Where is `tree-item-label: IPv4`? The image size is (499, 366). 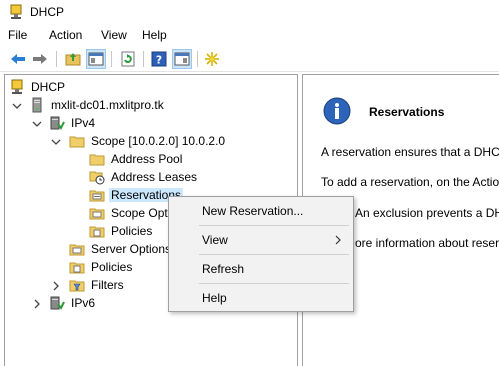 tree-item-label: IPv4 is located at coordinates (83, 123).